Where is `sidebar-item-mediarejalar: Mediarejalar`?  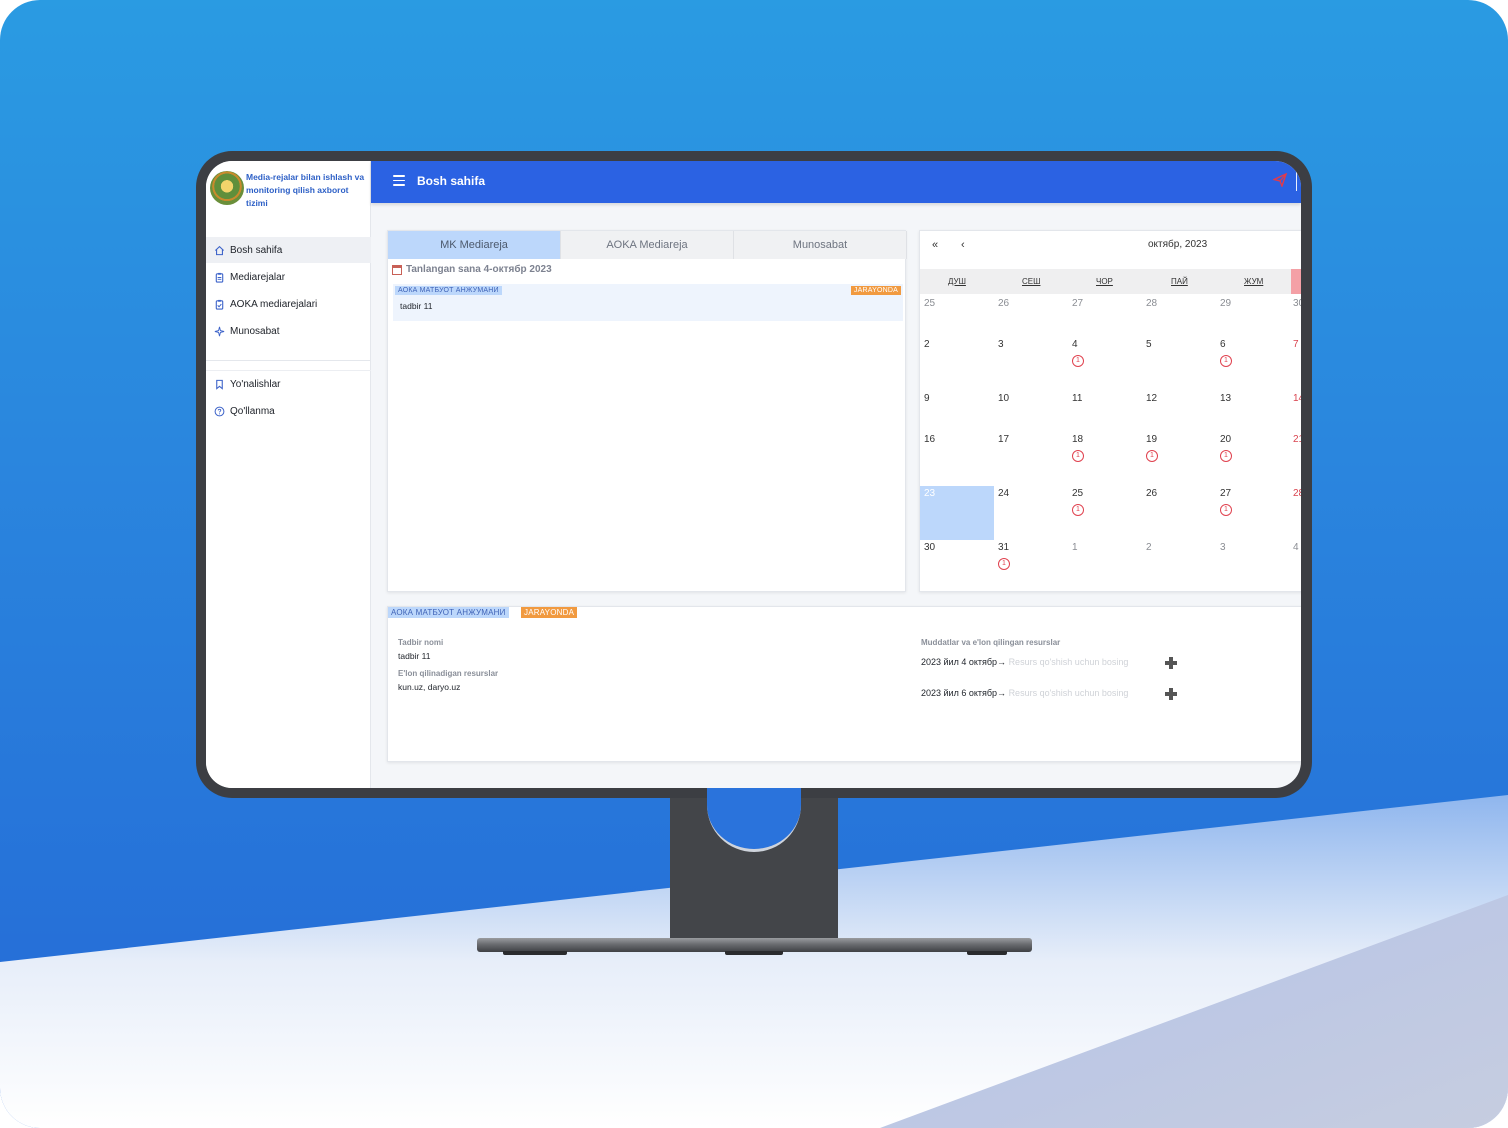
sidebar-item-mediarejalar: Mediarejalar is located at coordinates (288, 277).